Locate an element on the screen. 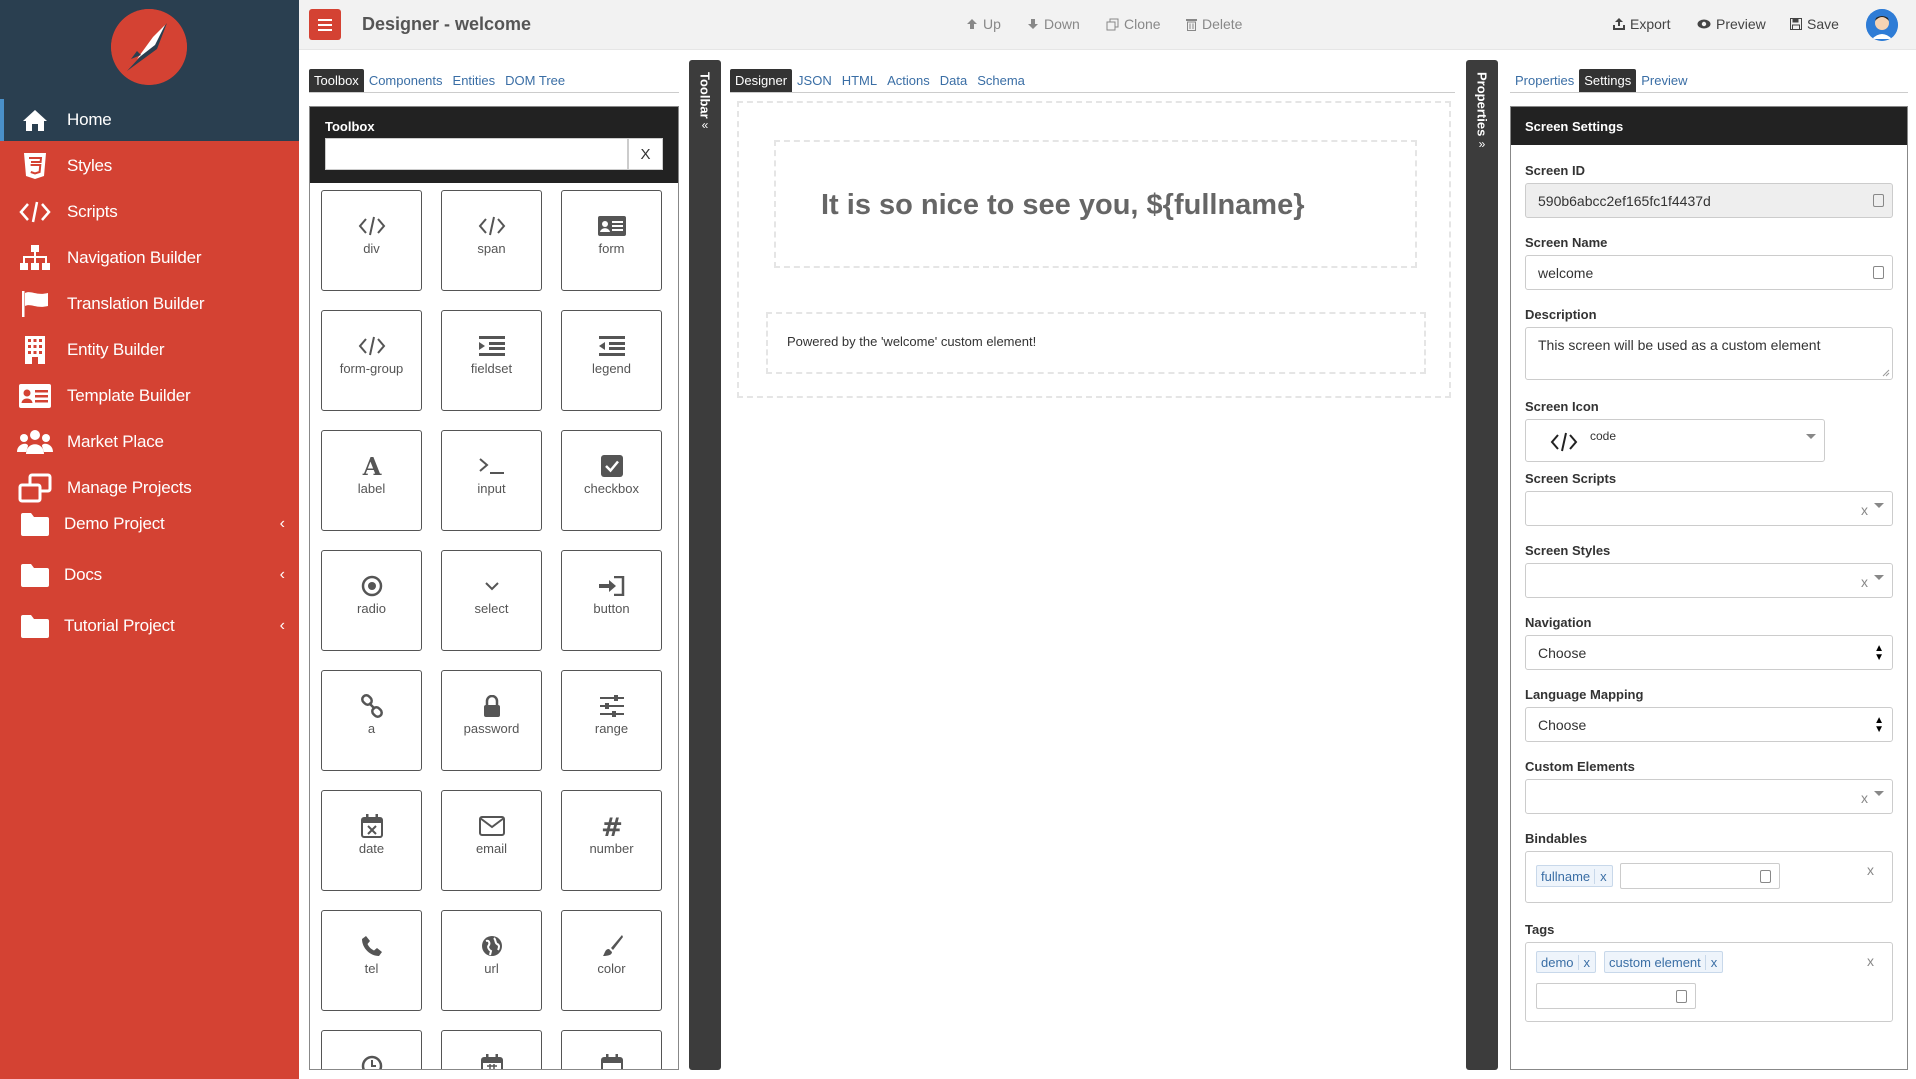  welcome-heading: It is so nice to see you, ${fullname} is located at coordinates (1063, 205).